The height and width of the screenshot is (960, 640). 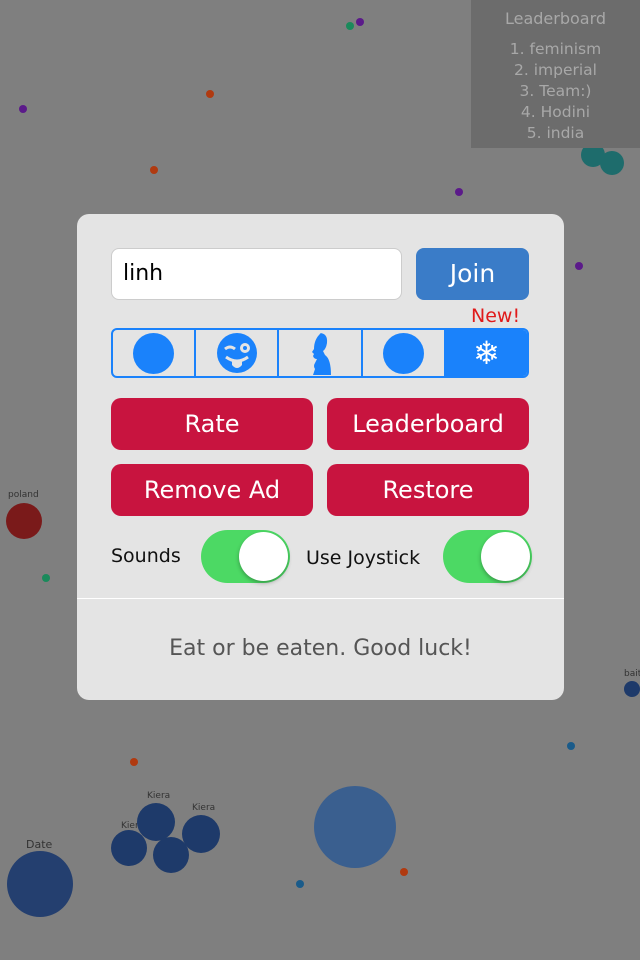 I want to click on divider, so click(x=320, y=598).